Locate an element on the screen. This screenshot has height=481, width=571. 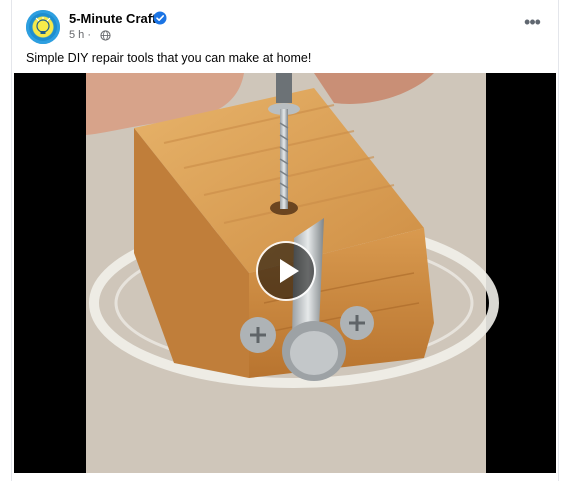
globe-icon is located at coordinates (105, 35).